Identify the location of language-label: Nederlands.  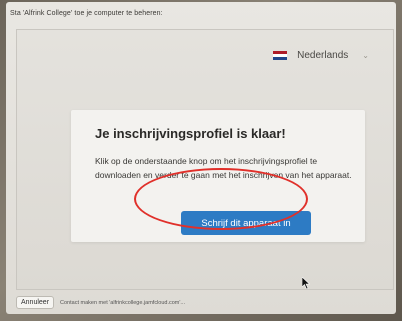
(323, 55).